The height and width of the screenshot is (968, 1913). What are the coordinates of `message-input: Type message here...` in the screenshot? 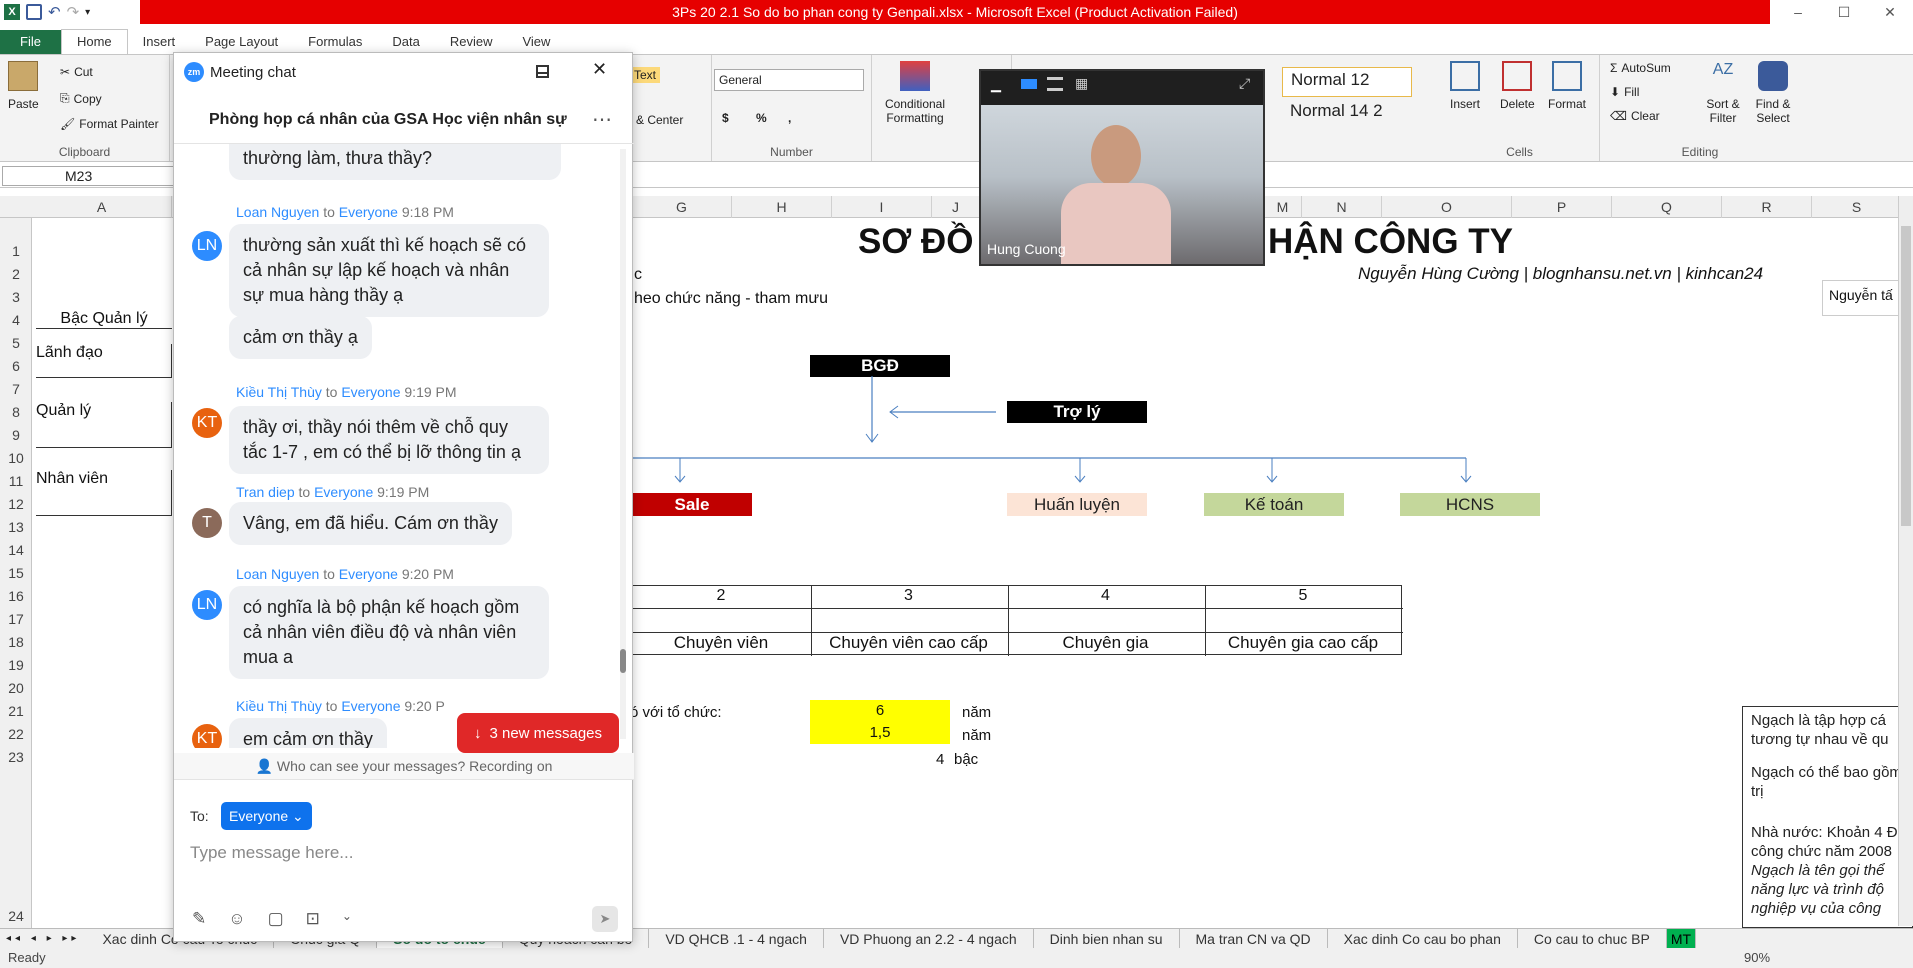 It's located at (400, 863).